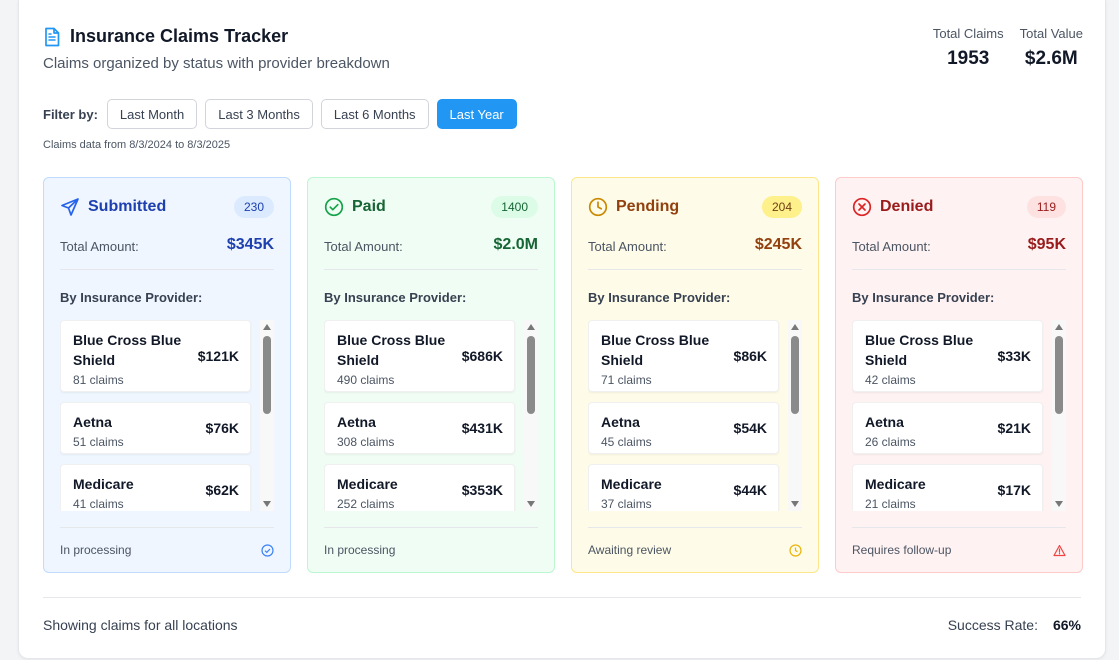  Describe the element at coordinates (52, 36) in the screenshot. I see `document-icon` at that location.